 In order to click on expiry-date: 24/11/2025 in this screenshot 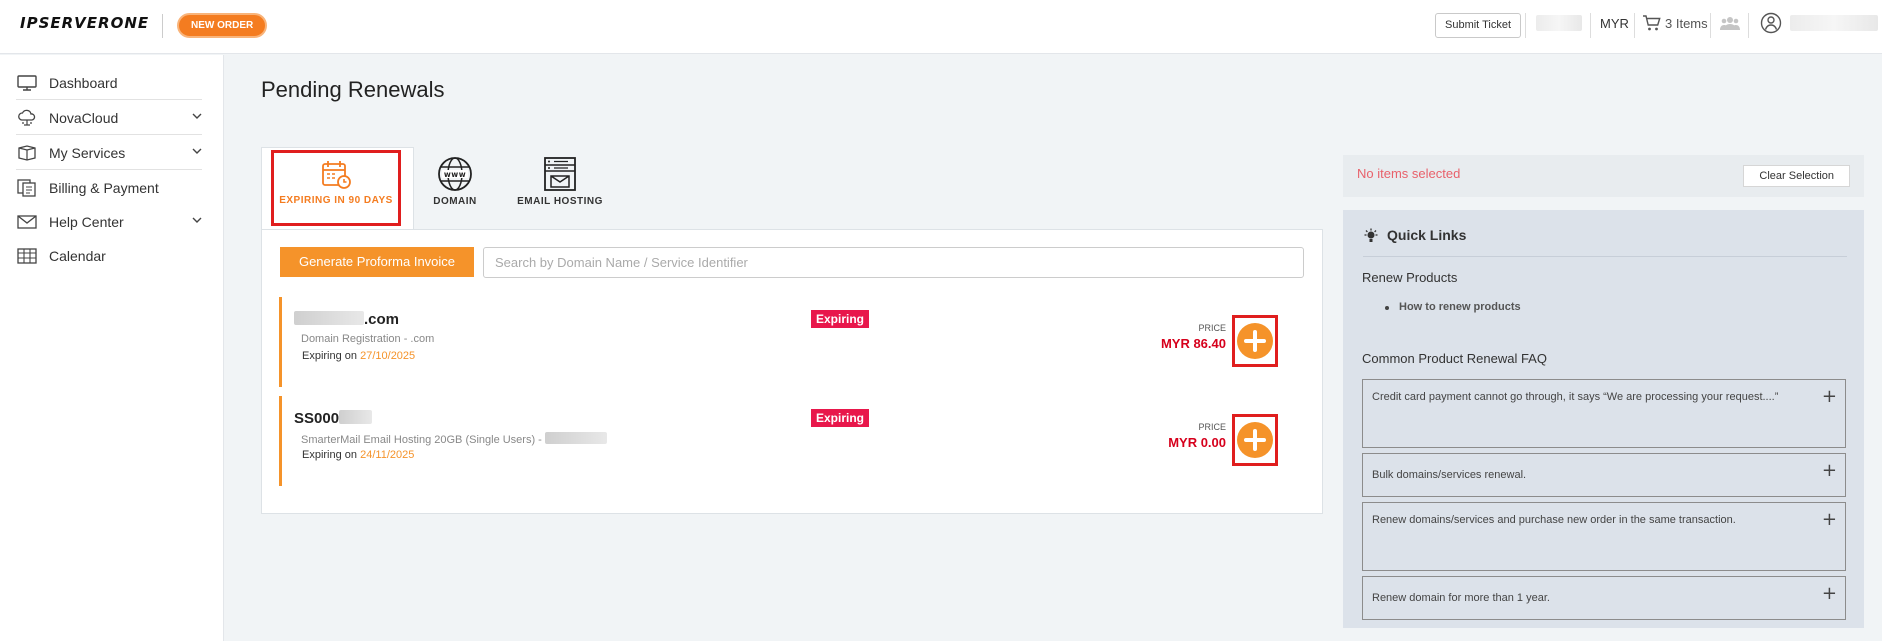, I will do `click(387, 455)`.